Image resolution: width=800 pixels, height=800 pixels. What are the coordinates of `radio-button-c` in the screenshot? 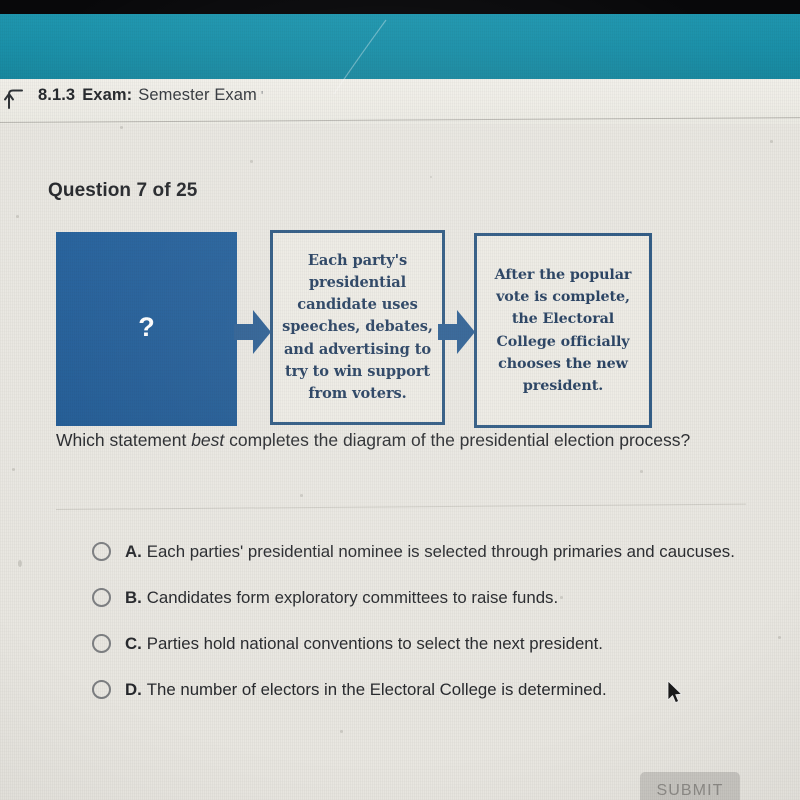 It's located at (101, 643).